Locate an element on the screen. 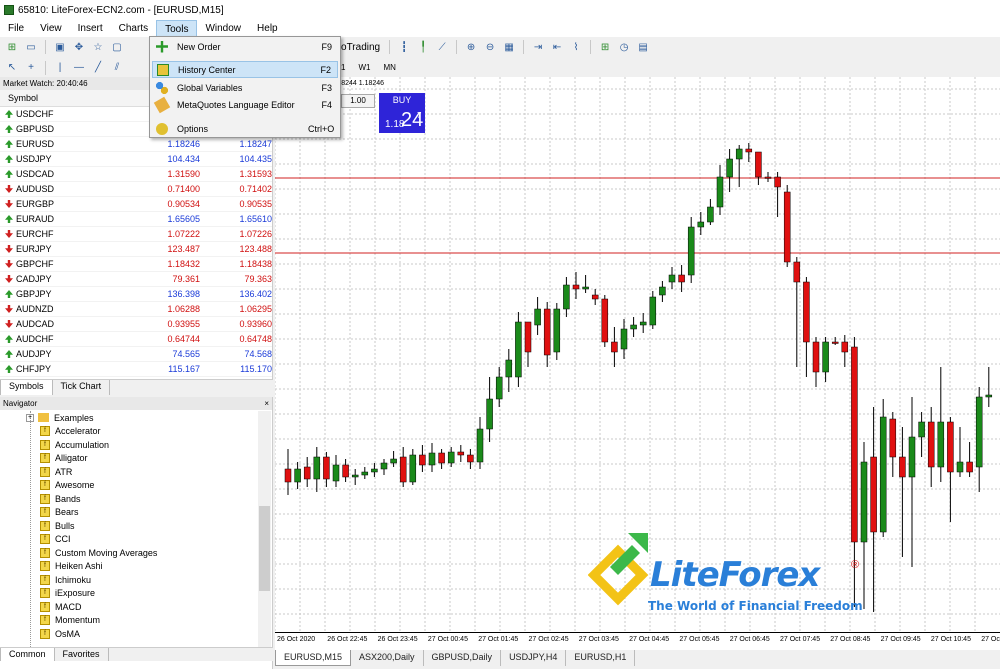  nav-indicator-item: f Ichimoku is located at coordinates (129, 580).